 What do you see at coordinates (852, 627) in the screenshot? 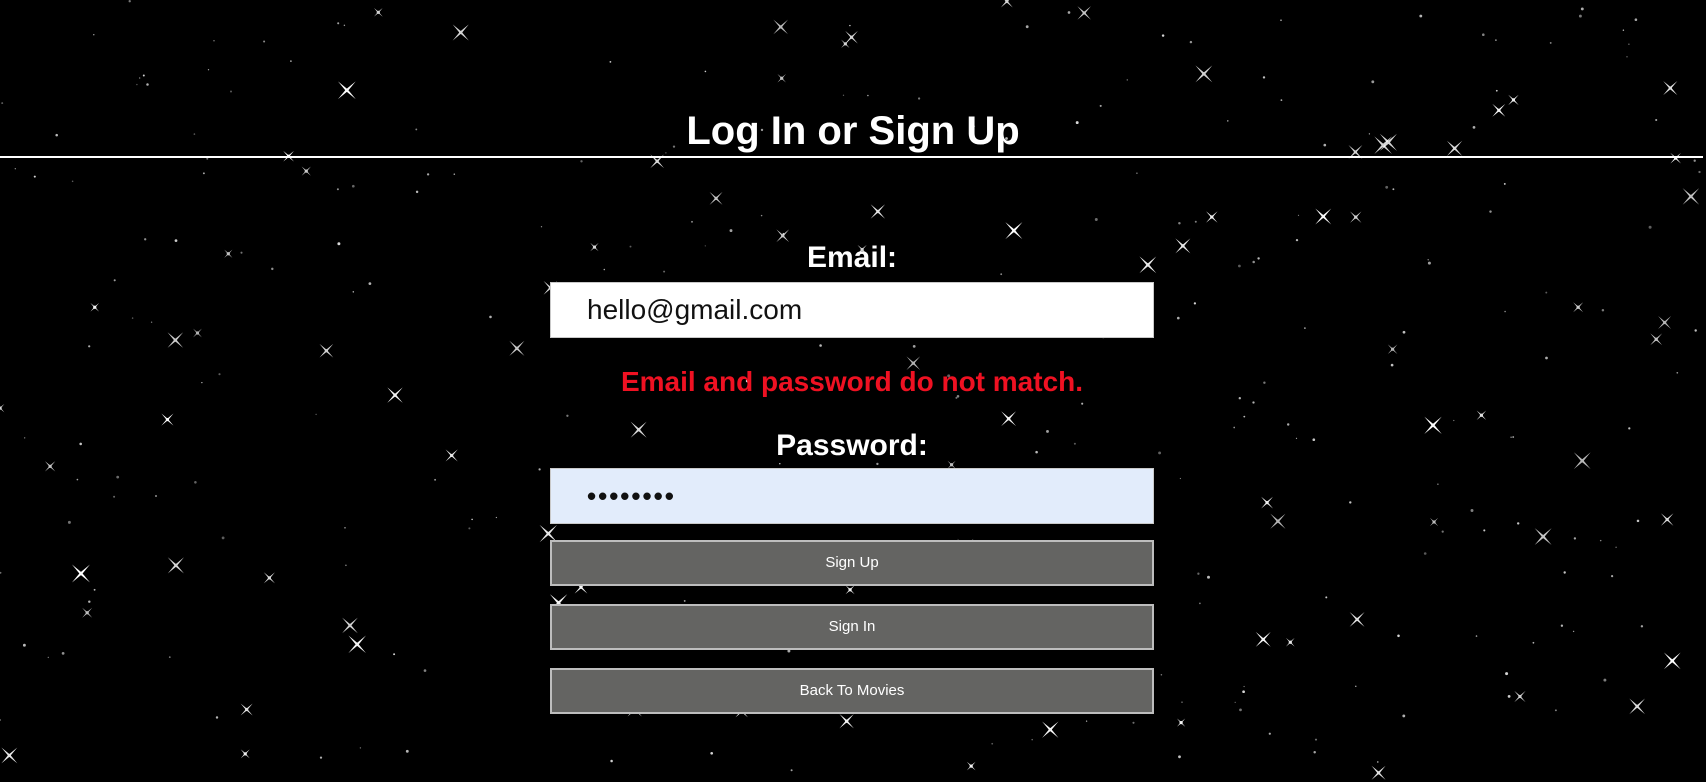
I see `sign-in-button: Sign In` at bounding box center [852, 627].